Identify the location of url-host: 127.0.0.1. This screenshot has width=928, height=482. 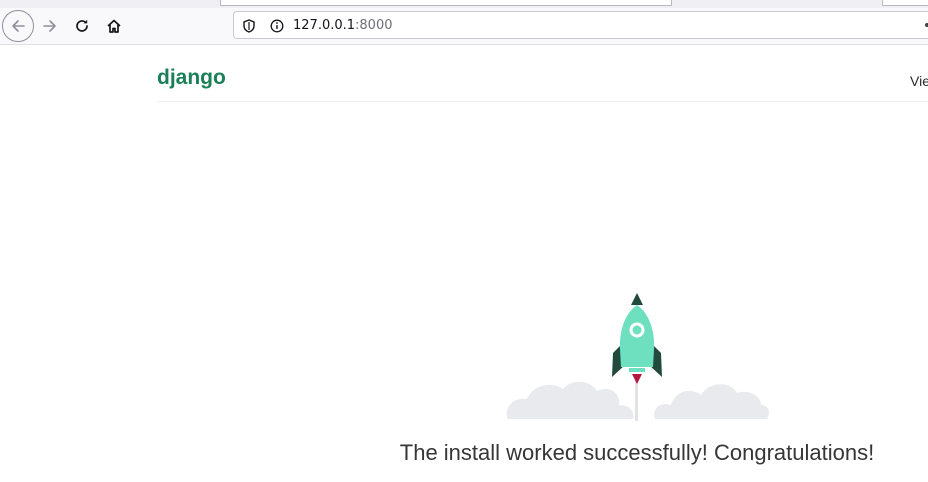
(324, 25).